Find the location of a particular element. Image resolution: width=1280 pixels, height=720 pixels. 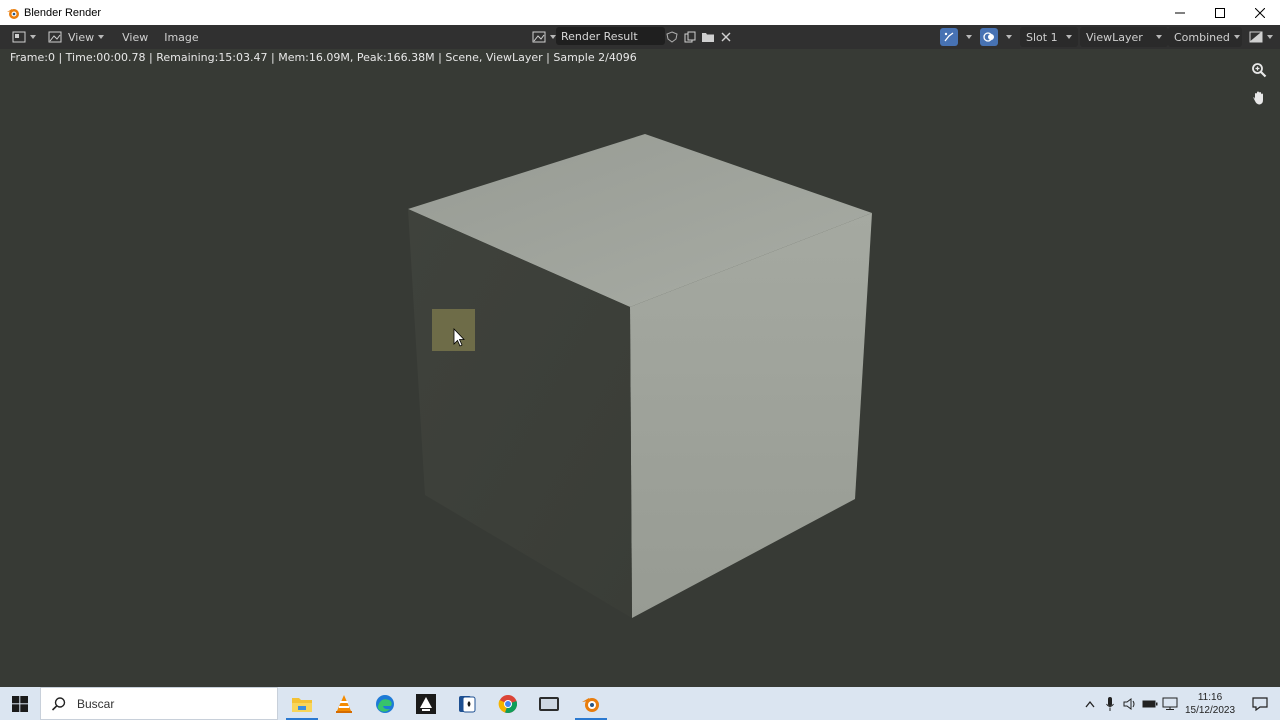

window-title: Blender Render is located at coordinates (63, 12).